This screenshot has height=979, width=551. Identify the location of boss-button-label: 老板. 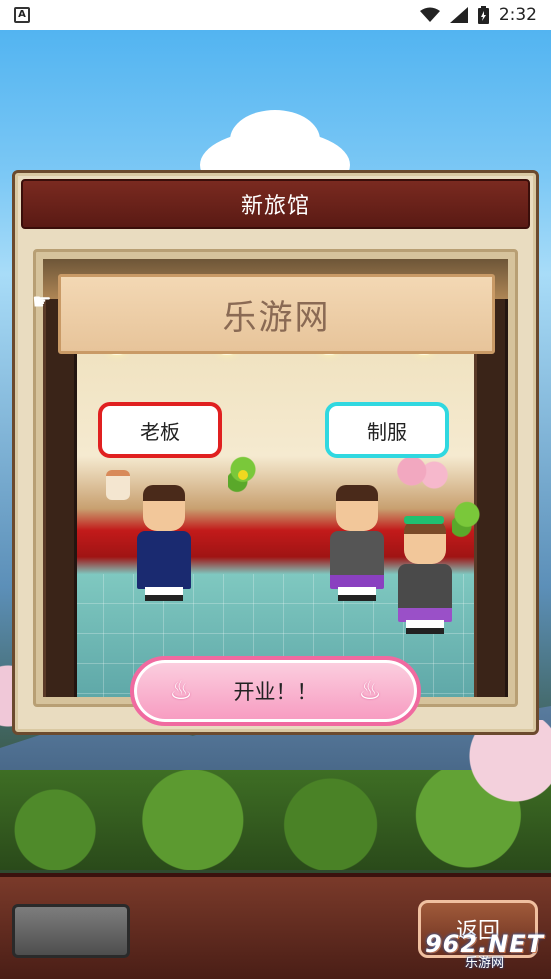
(160, 431).